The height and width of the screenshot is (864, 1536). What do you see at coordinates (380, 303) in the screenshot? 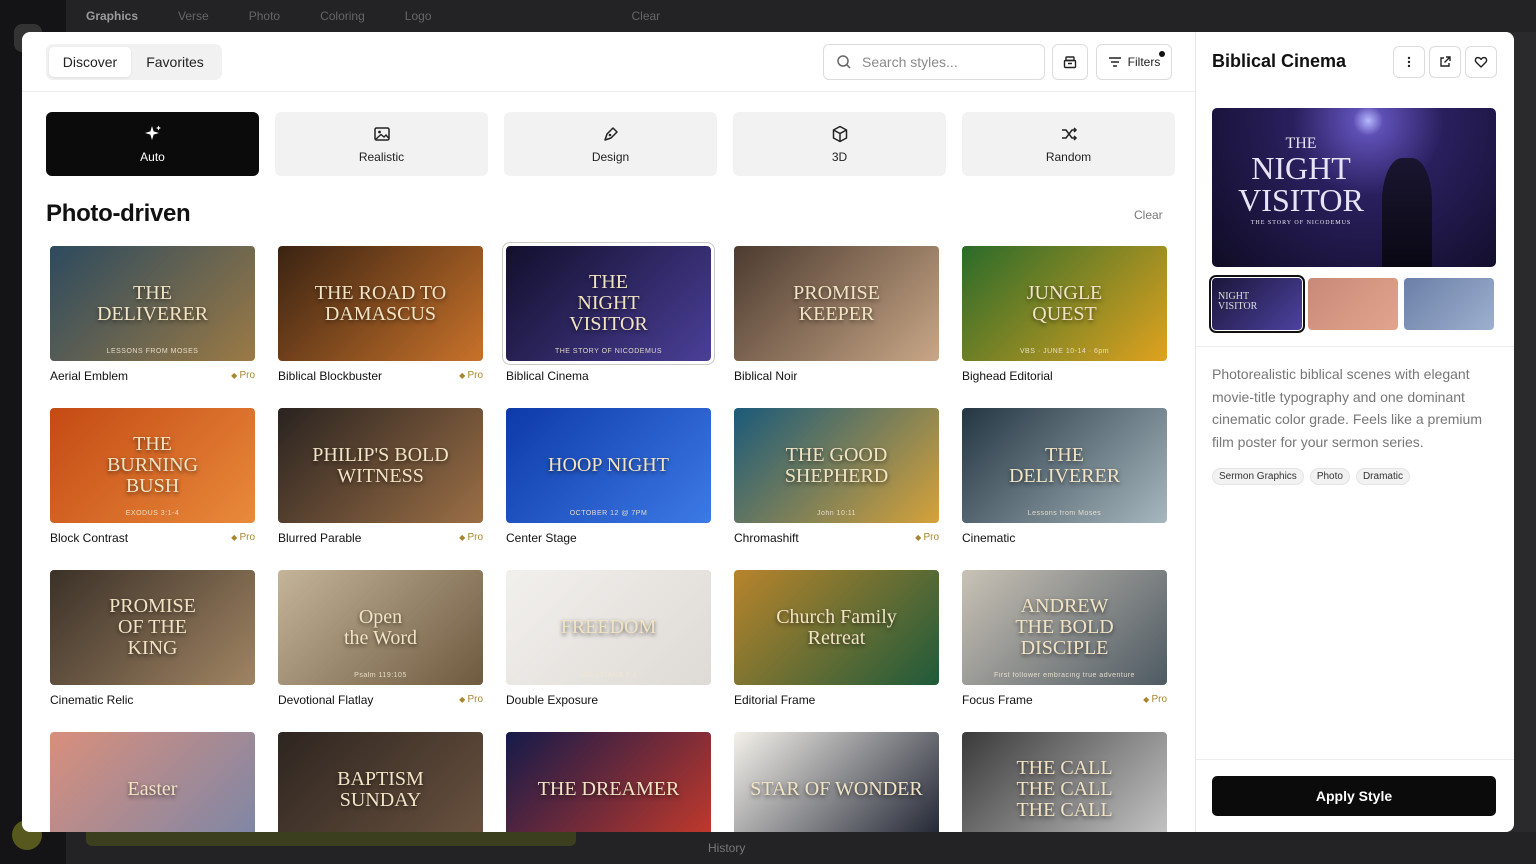
I see `thumbnail-title: THE ROAD TO DAMASCUS` at bounding box center [380, 303].